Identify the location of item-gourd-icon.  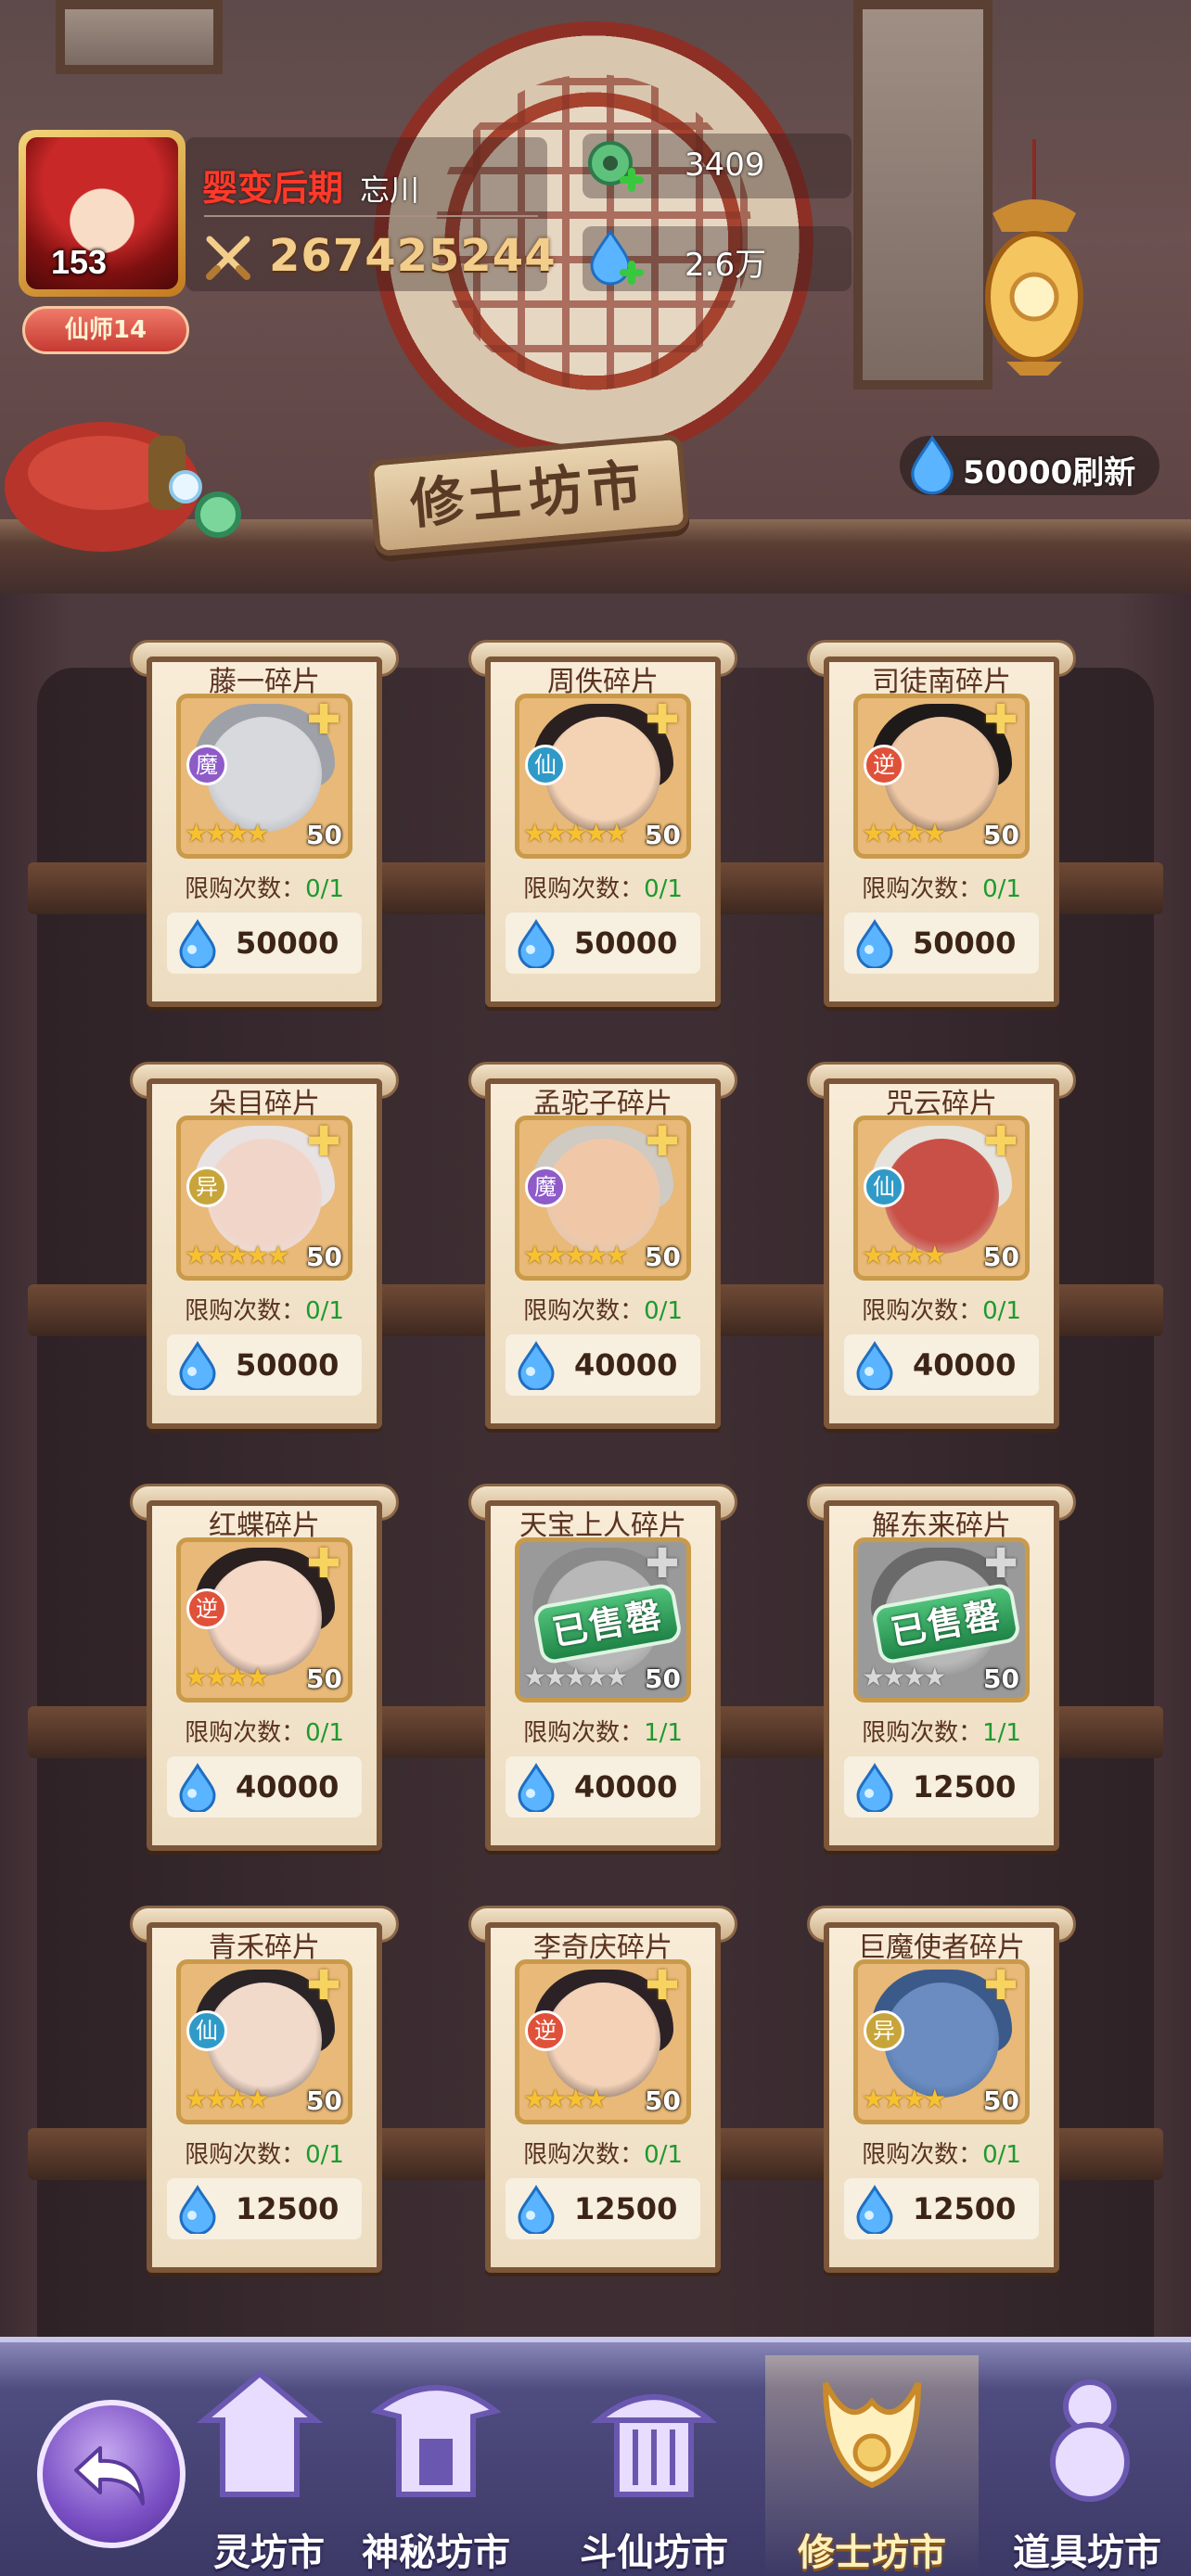
(1090, 2440).